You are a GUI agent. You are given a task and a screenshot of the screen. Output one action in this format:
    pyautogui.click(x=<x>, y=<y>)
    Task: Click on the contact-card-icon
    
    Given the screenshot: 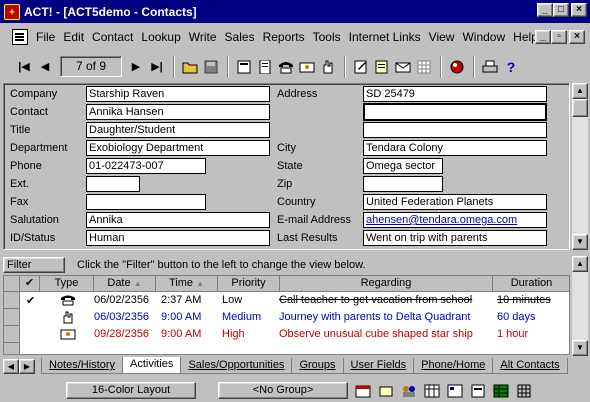 What is the action you would take?
    pyautogui.click(x=265, y=67)
    